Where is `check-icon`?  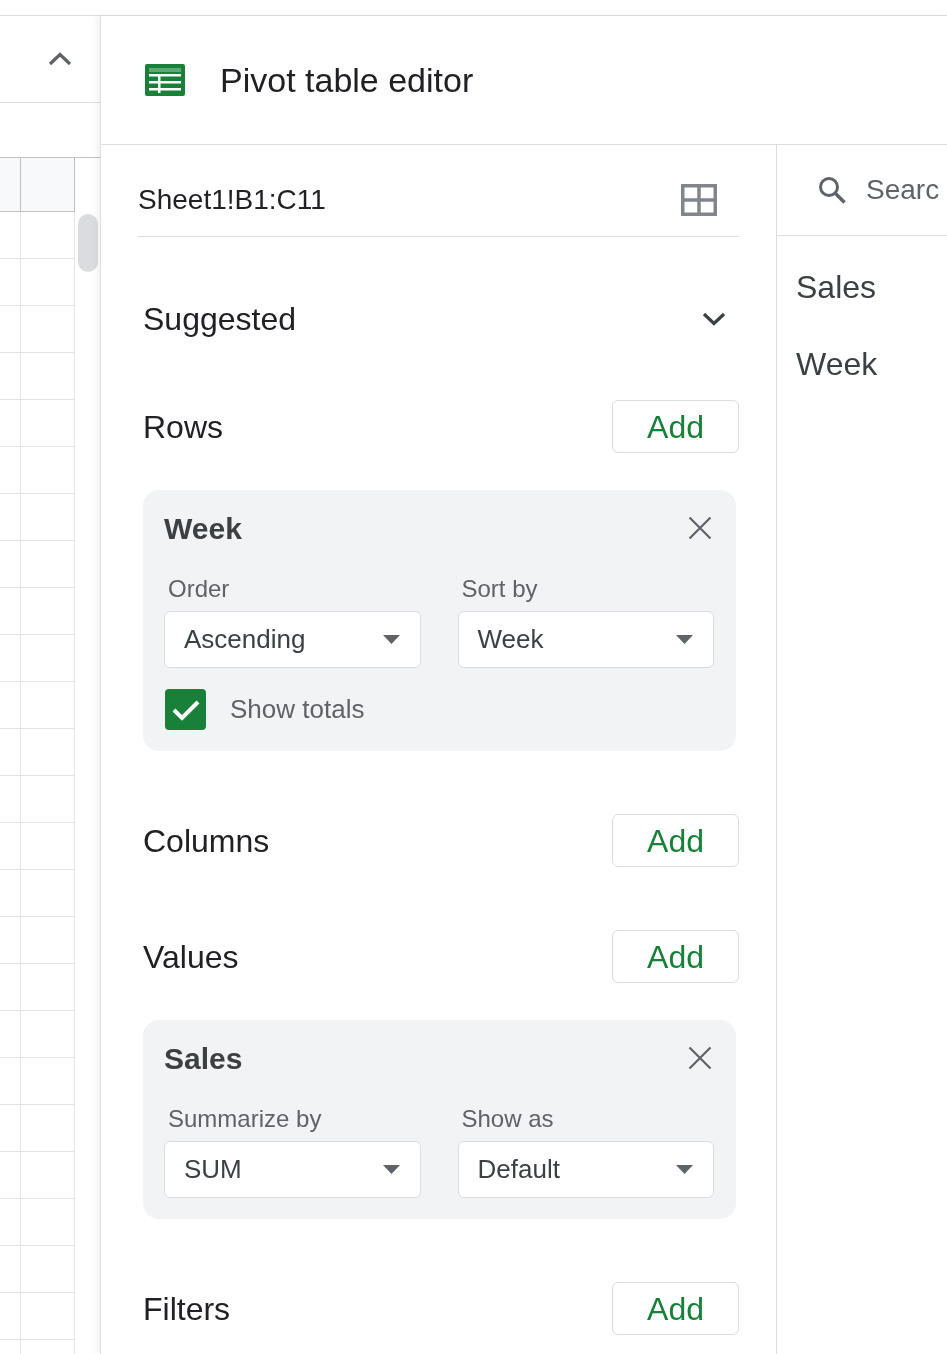
check-icon is located at coordinates (185, 709).